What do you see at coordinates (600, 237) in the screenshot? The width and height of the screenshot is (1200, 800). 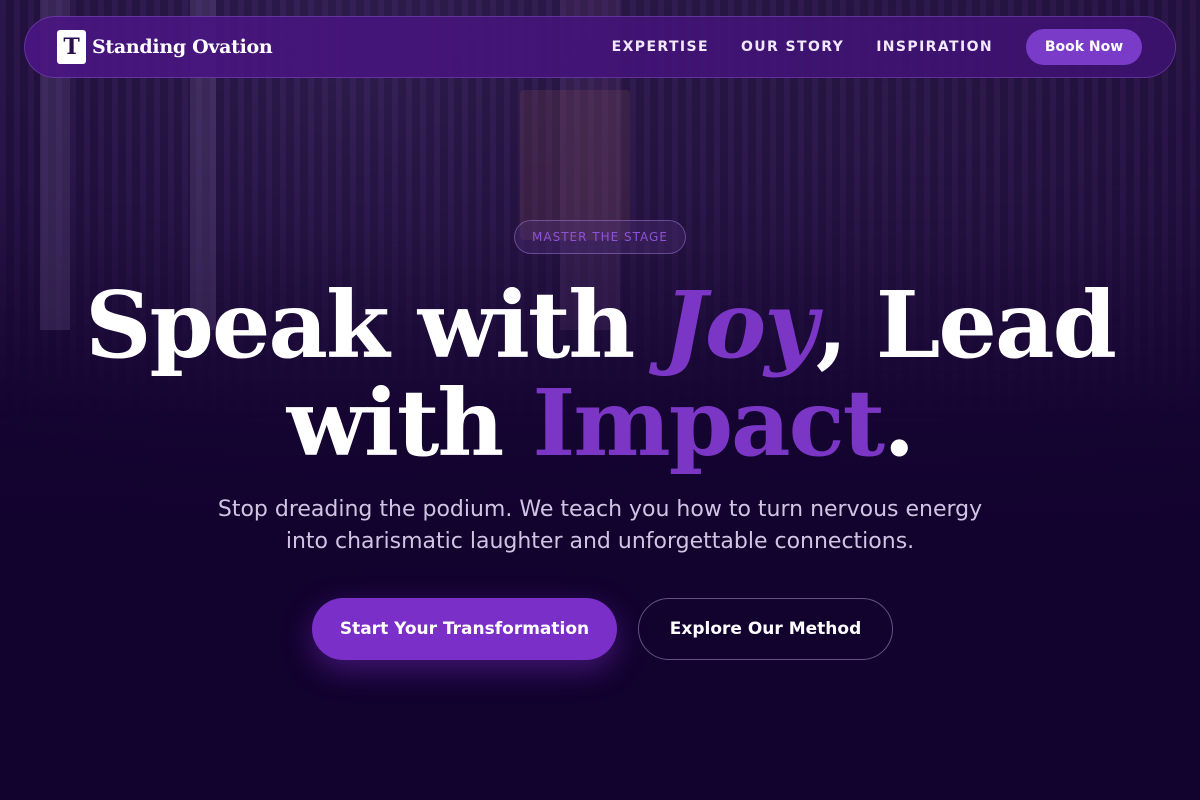 I see `hero-tag-badge: MASTER THE STAGE` at bounding box center [600, 237].